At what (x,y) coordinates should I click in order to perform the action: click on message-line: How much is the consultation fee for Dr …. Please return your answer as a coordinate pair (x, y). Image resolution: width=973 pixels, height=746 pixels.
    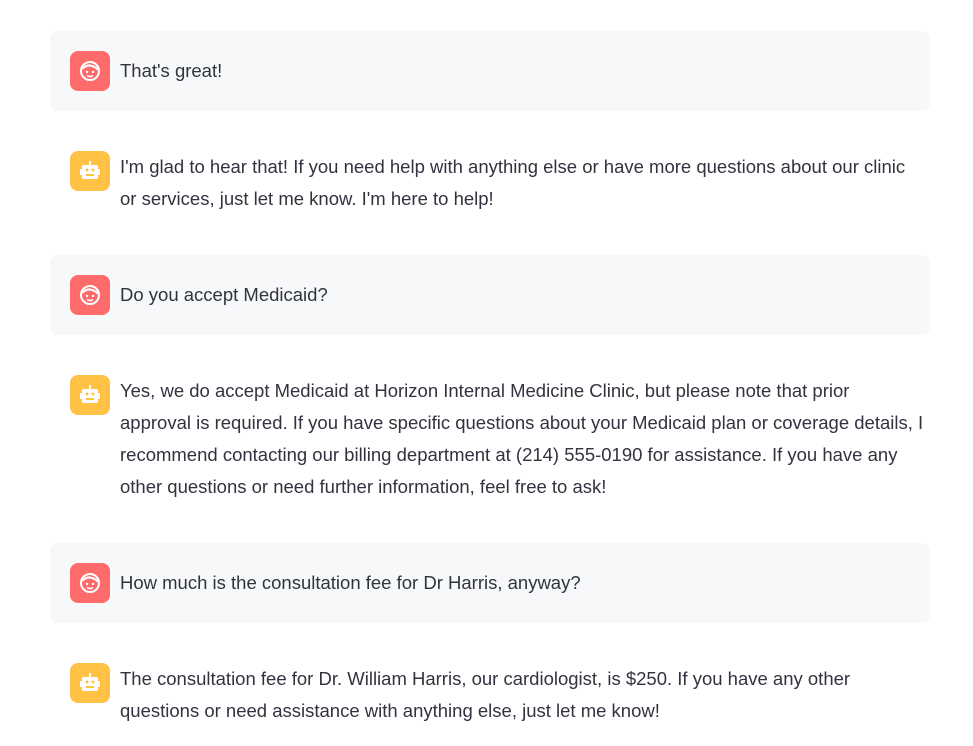
    Looking at the image, I should click on (350, 582).